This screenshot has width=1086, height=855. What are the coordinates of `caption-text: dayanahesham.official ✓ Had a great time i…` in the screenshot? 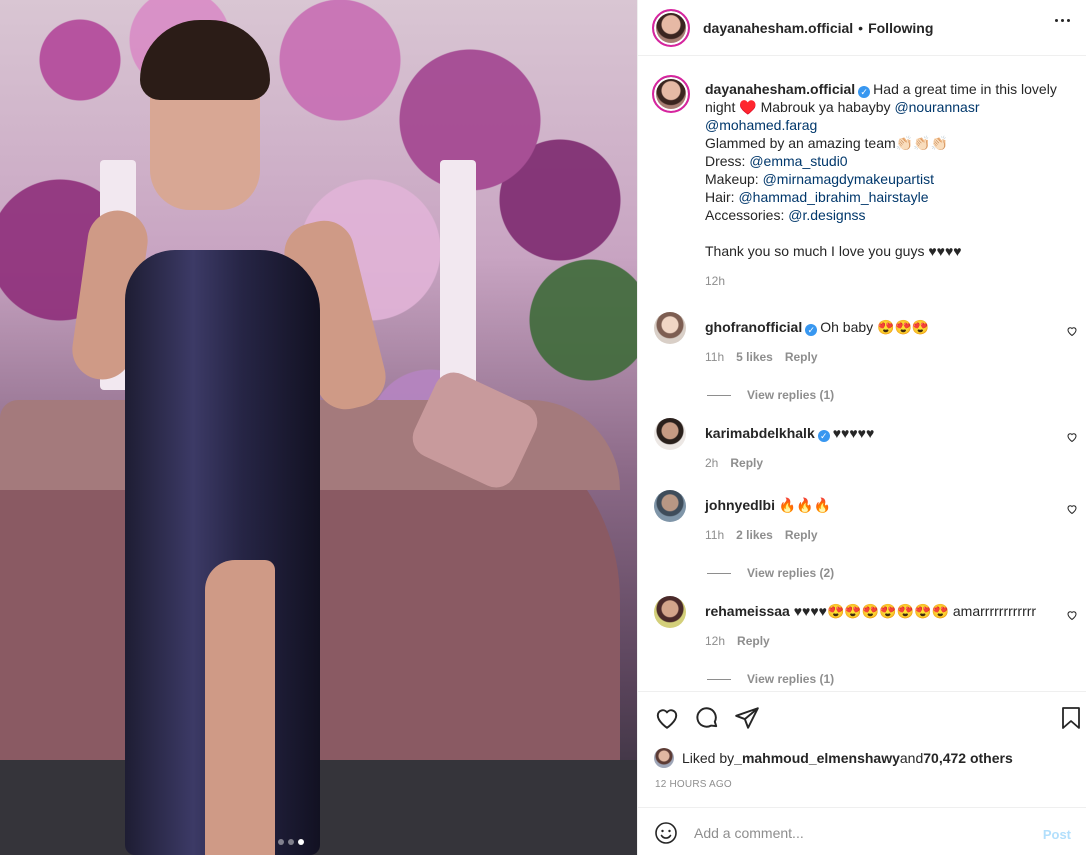 It's located at (888, 167).